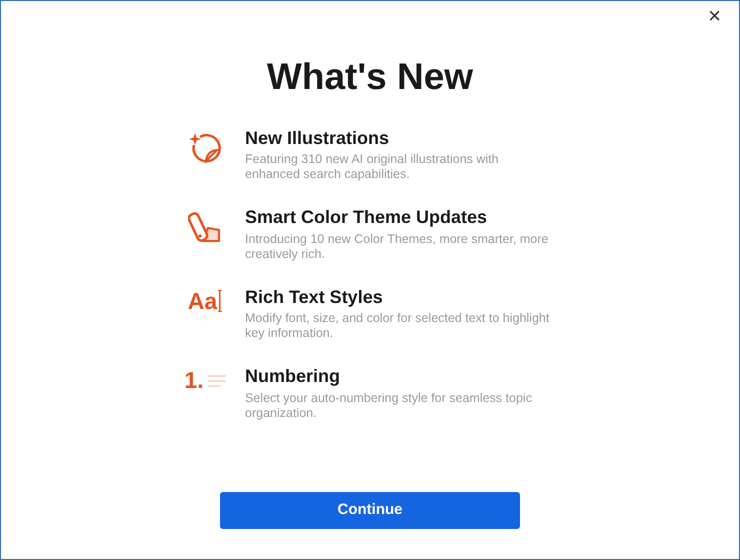 The image size is (740, 560). I want to click on number-marker-icon: 1., so click(194, 380).